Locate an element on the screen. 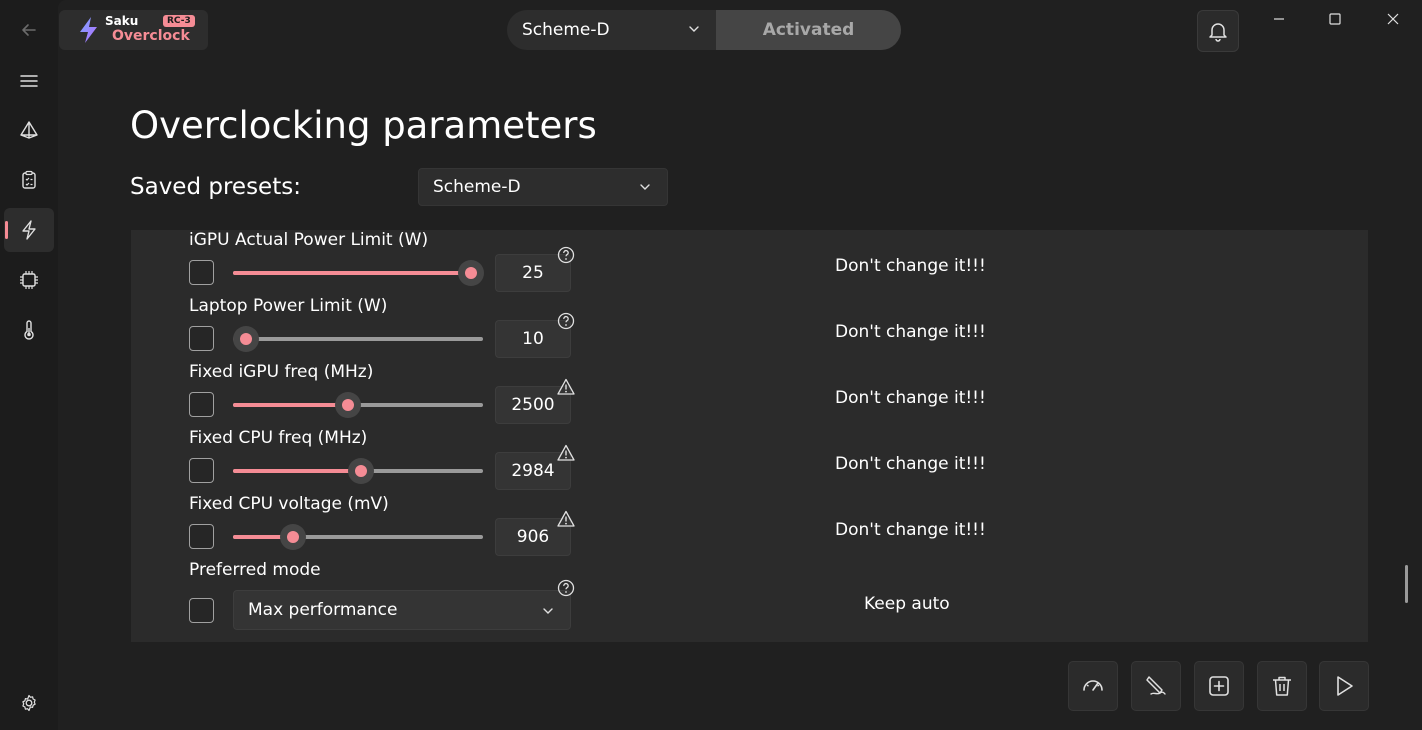 This screenshot has width=1422, height=730. apply-button is located at coordinates (1344, 686).